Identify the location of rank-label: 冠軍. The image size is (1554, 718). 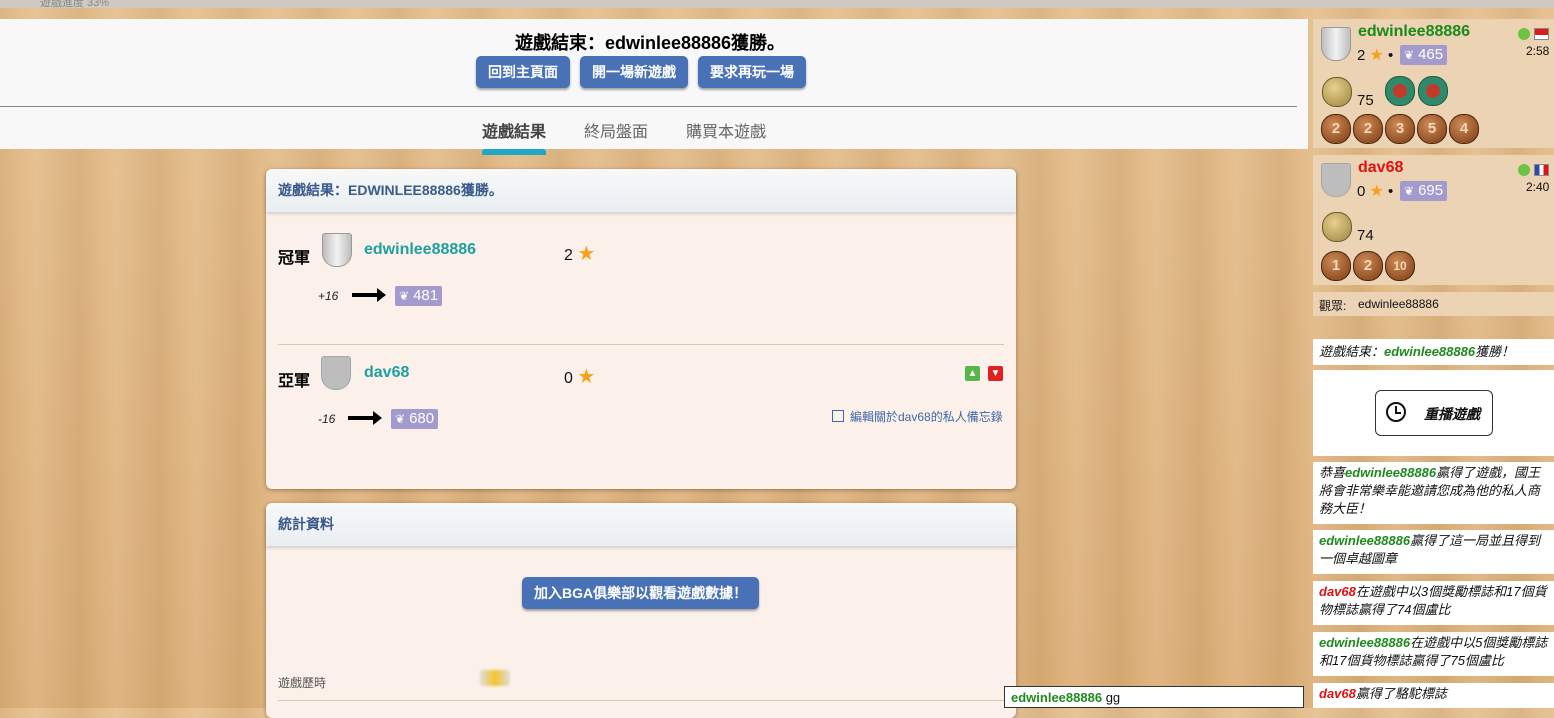
(294, 258).